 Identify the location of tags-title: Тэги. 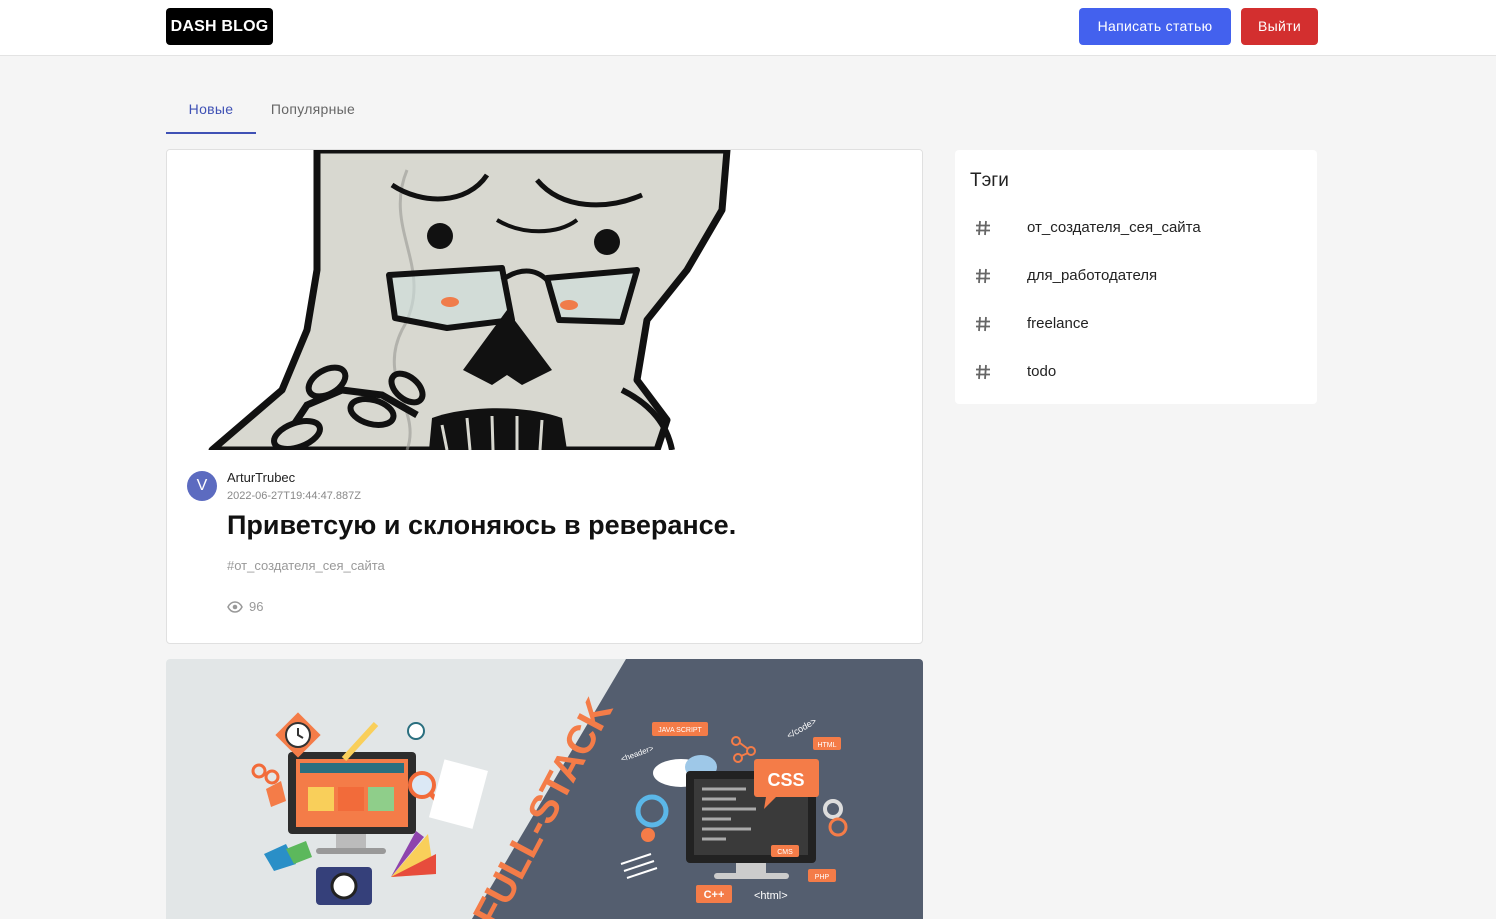
(989, 180).